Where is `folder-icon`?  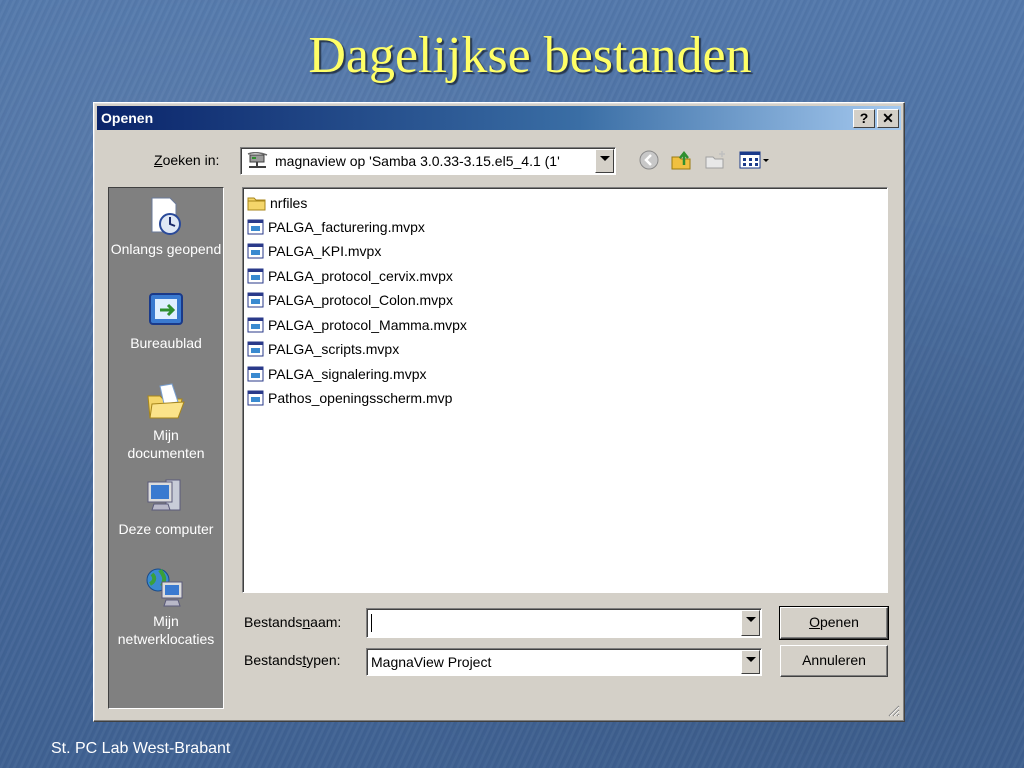 folder-icon is located at coordinates (256, 204).